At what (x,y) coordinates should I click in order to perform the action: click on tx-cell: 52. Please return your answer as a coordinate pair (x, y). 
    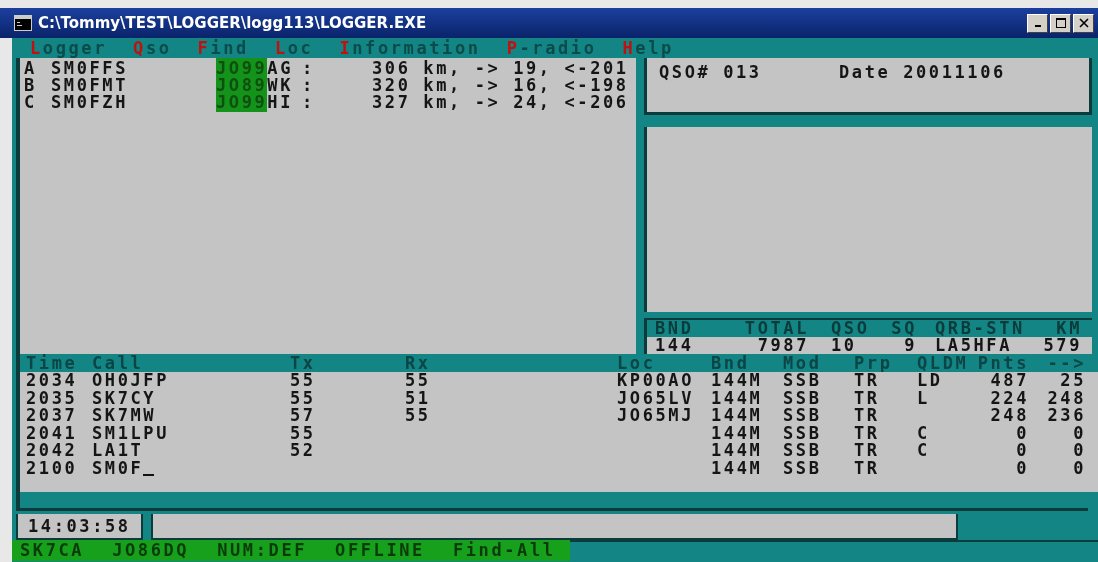
    Looking at the image, I should click on (303, 450).